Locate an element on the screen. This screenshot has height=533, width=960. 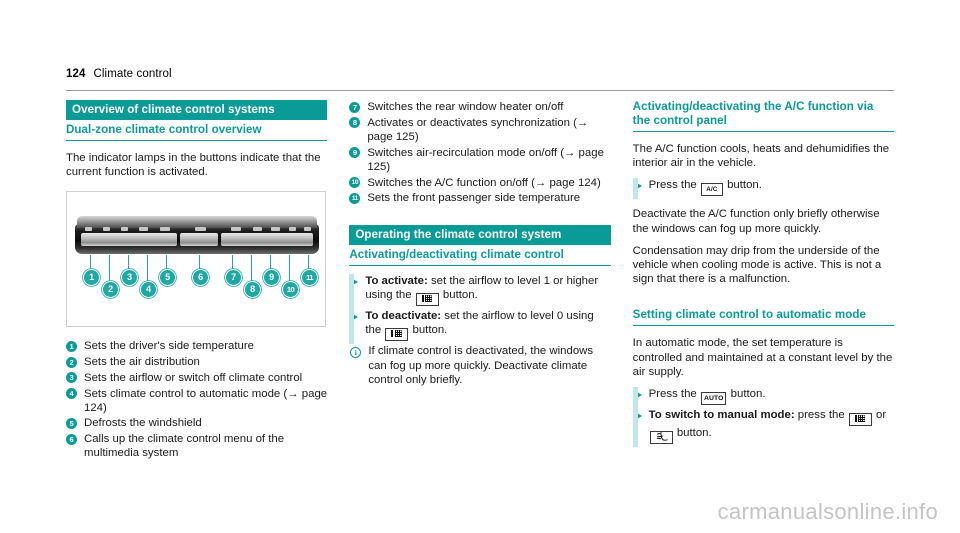
air-distribution-button-icon is located at coordinates (661, 438).